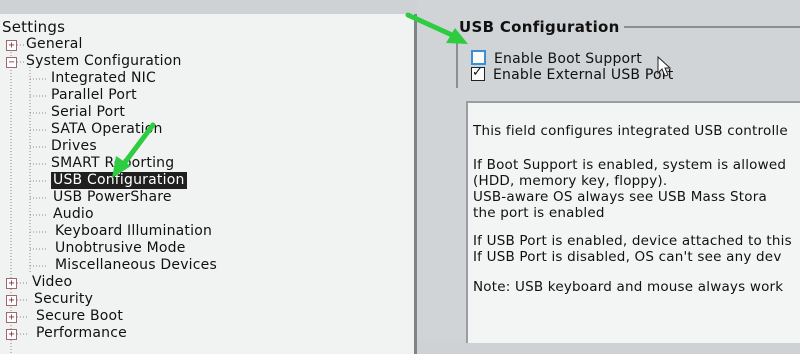 The width and height of the screenshot is (800, 354). I want to click on enable-external-usb-port-option: ✓ Enable External USB Port, so click(572, 74).